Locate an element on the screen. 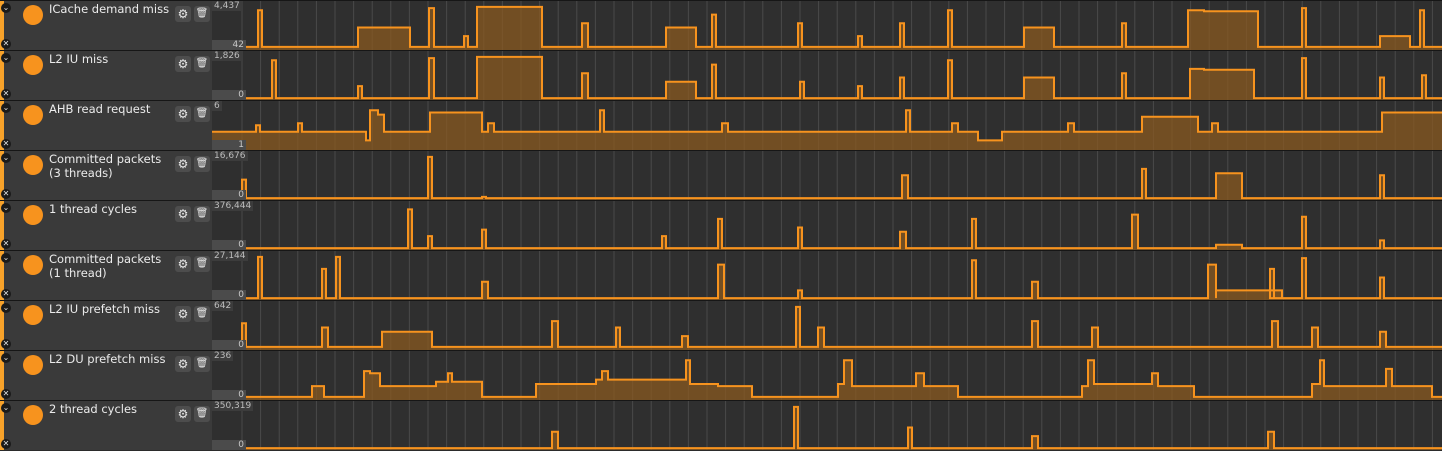 This screenshot has width=1442, height=451. counter-track: ⌄ ✕ ICache demand miss ⚙ 🗑 4,437 42 is located at coordinates (721, 25).